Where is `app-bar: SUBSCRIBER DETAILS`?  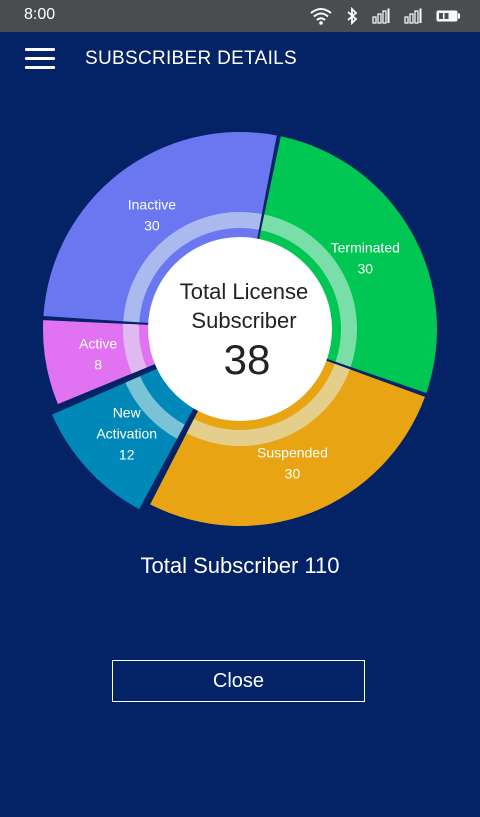
app-bar: SUBSCRIBER DETAILS is located at coordinates (240, 60).